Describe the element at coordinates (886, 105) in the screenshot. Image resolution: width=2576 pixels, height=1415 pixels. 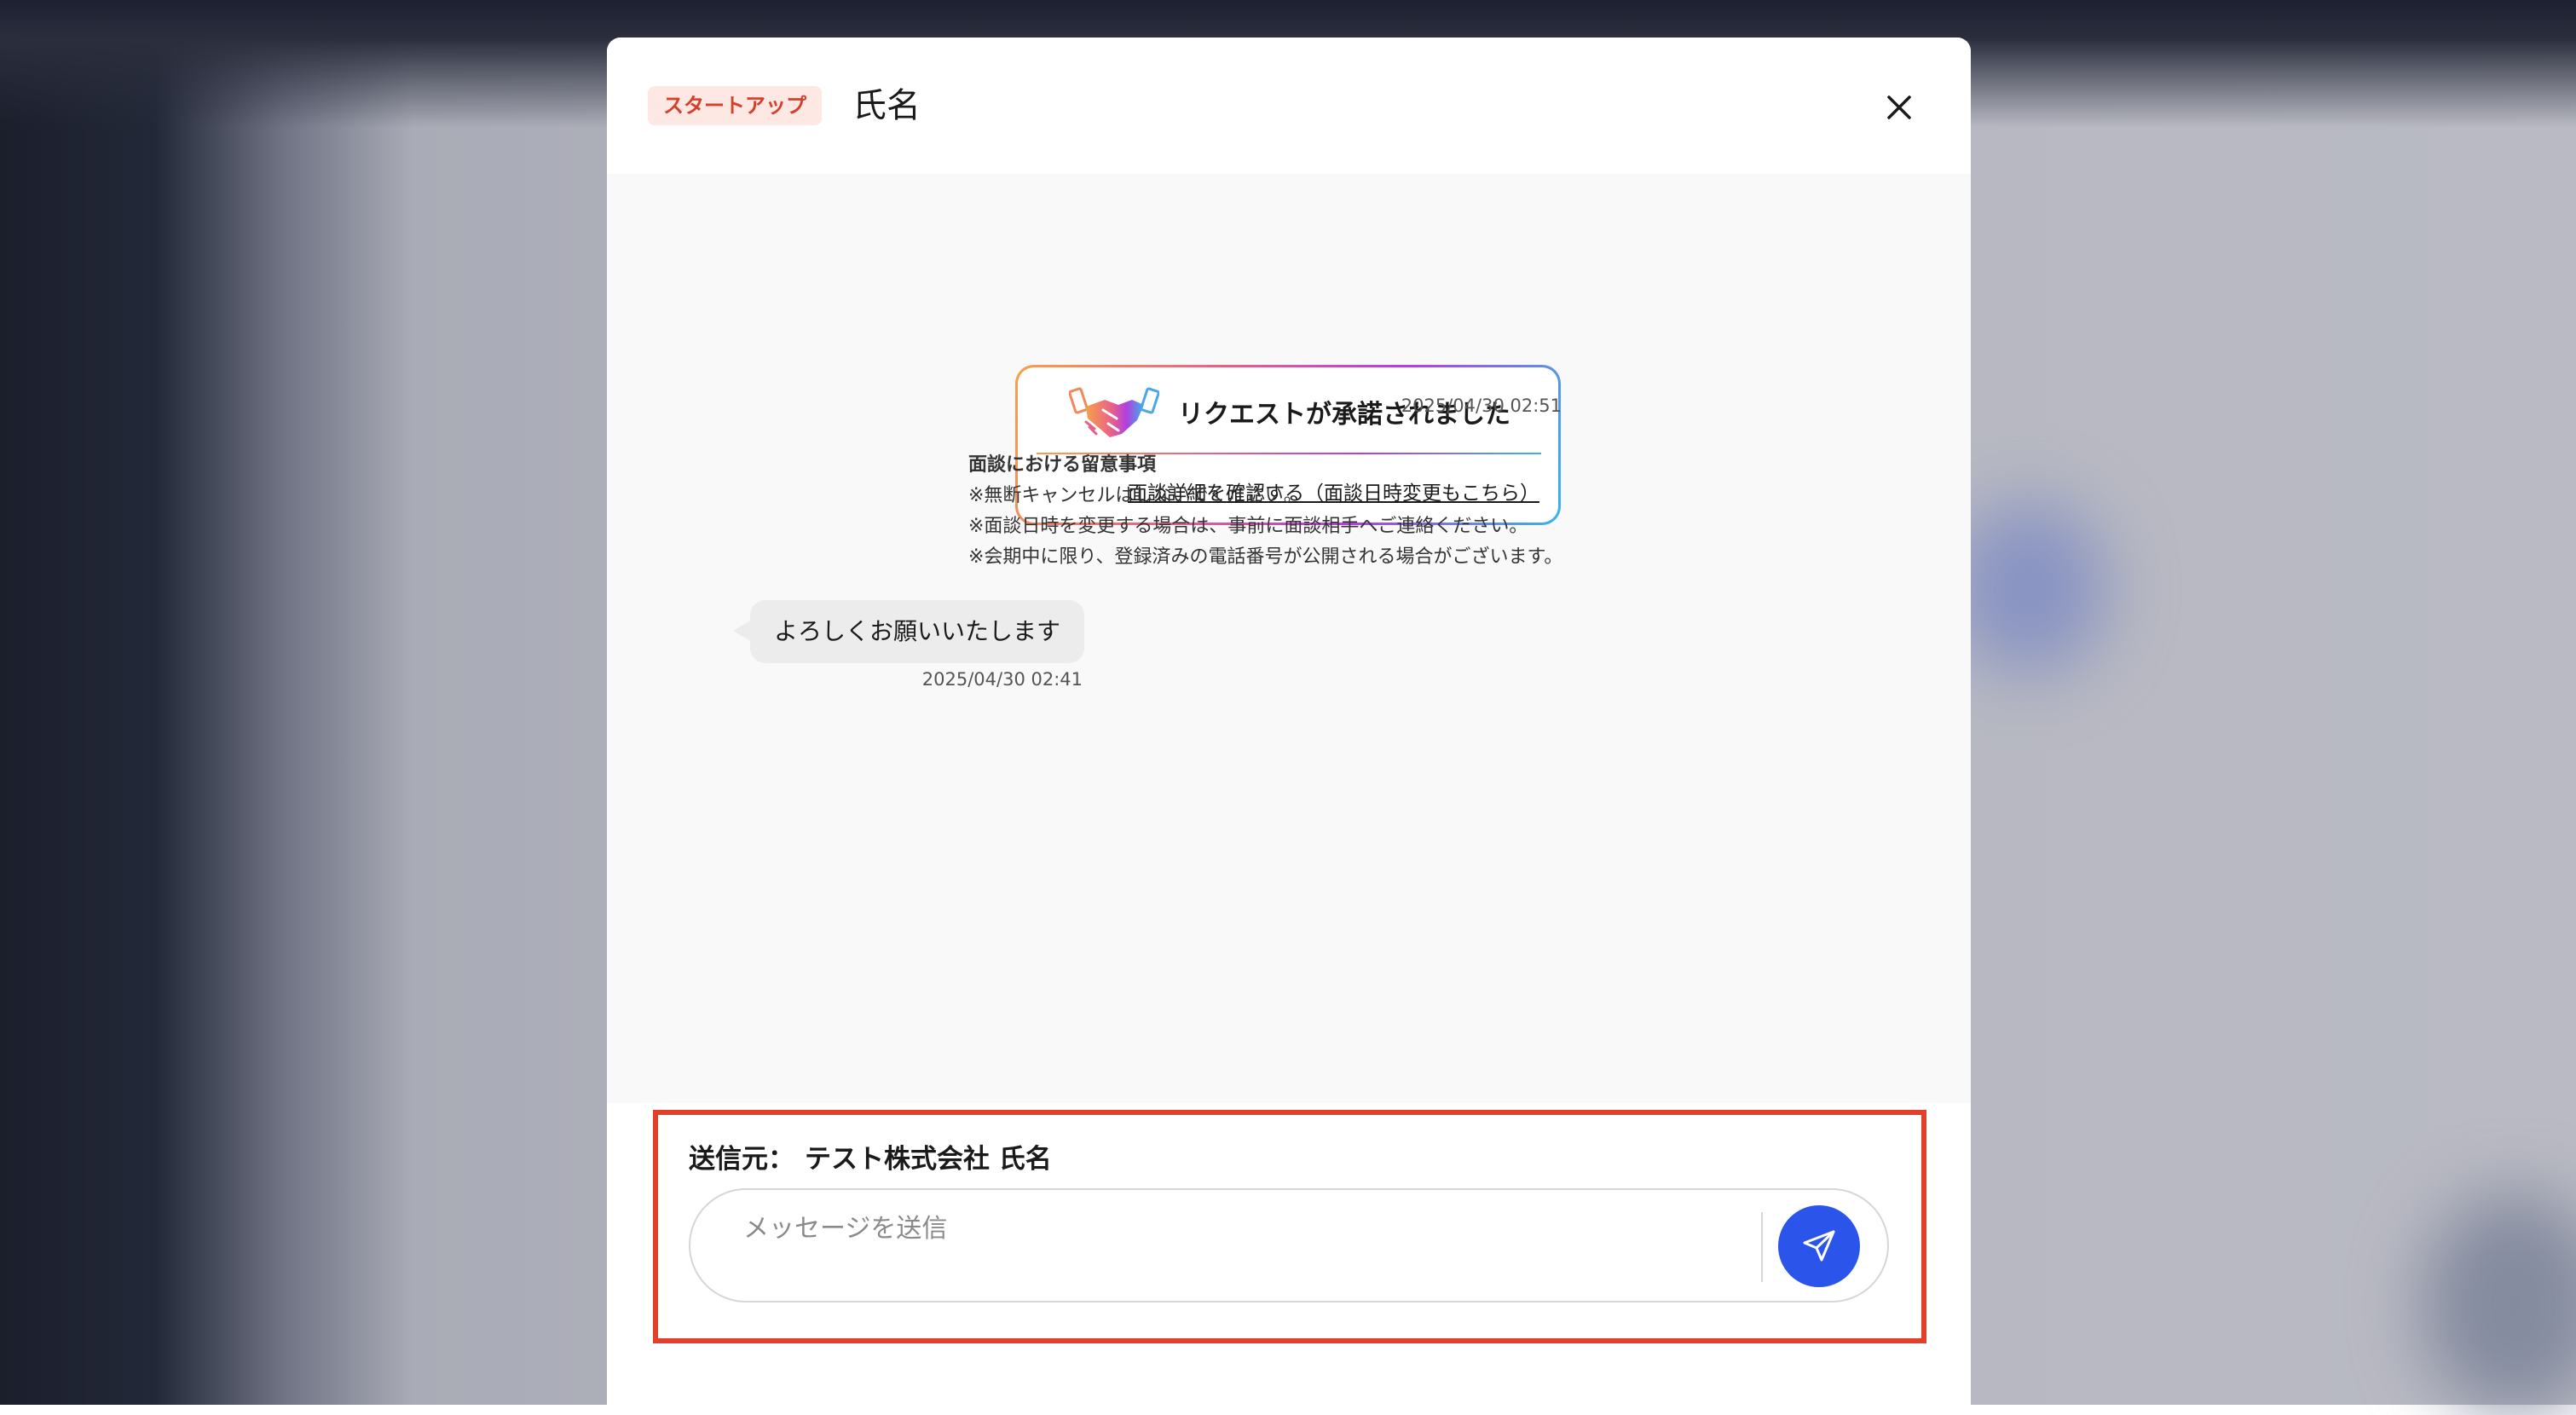
I see `modal-title: 氏名` at that location.